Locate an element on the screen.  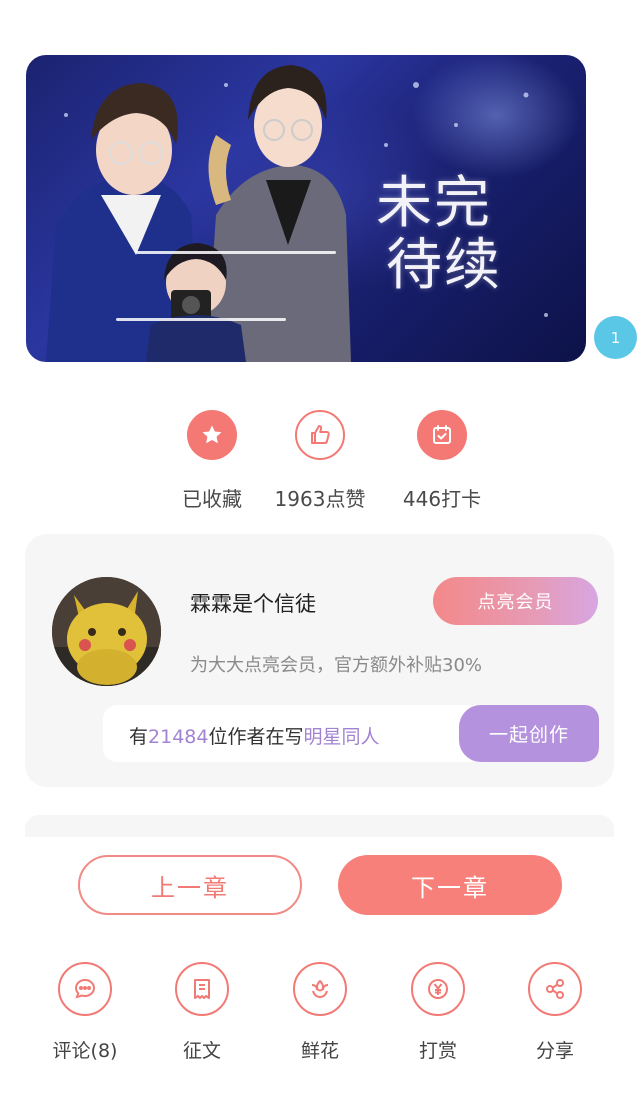
like-count-label: 1963点赞 is located at coordinates (320, 499).